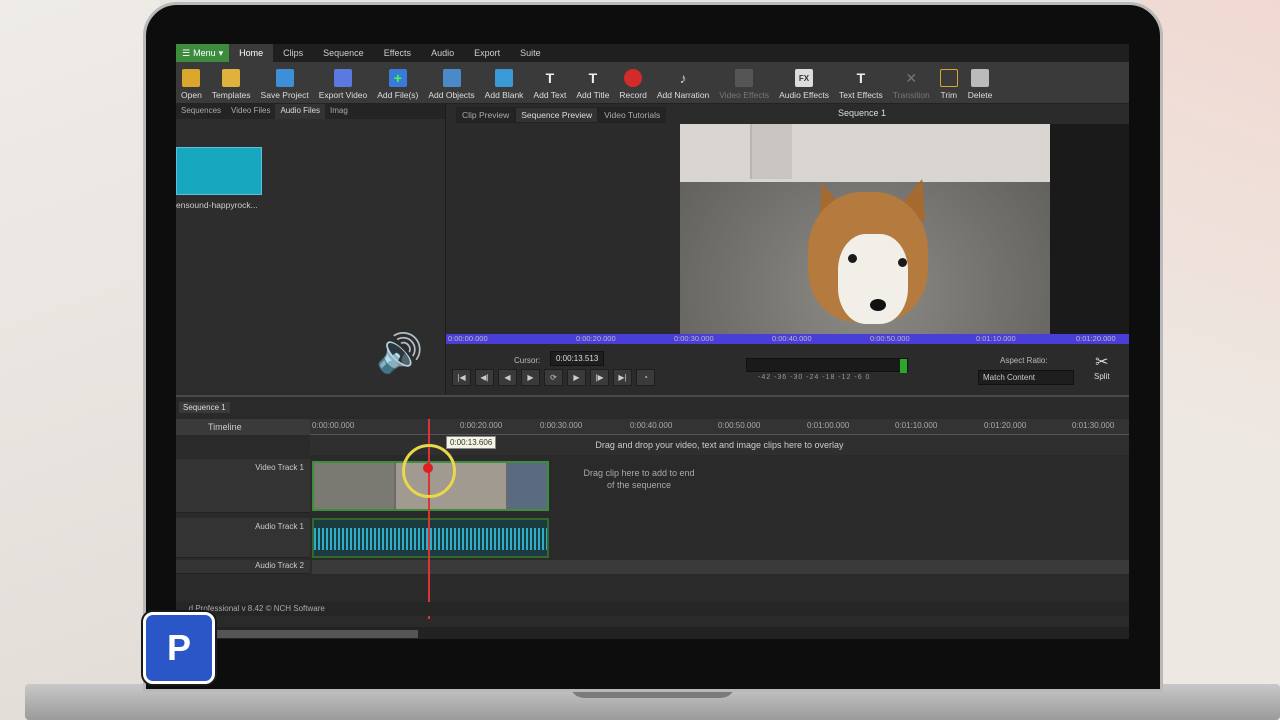 The height and width of the screenshot is (720, 1280). Describe the element at coordinates (486, 115) in the screenshot. I see `tab-clip-preview: Clip Preview` at that location.